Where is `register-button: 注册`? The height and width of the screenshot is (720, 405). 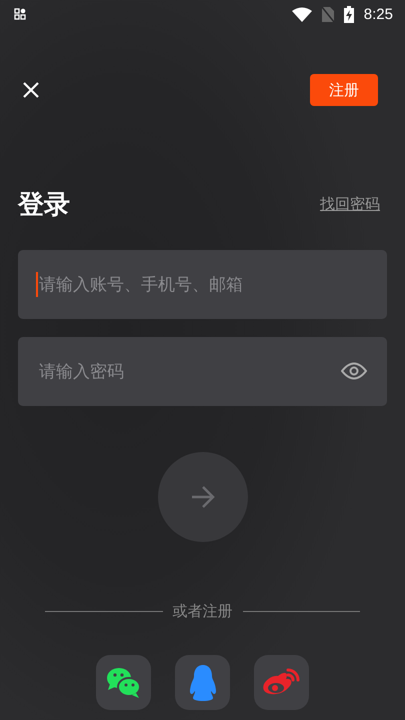
register-button: 注册 is located at coordinates (344, 90).